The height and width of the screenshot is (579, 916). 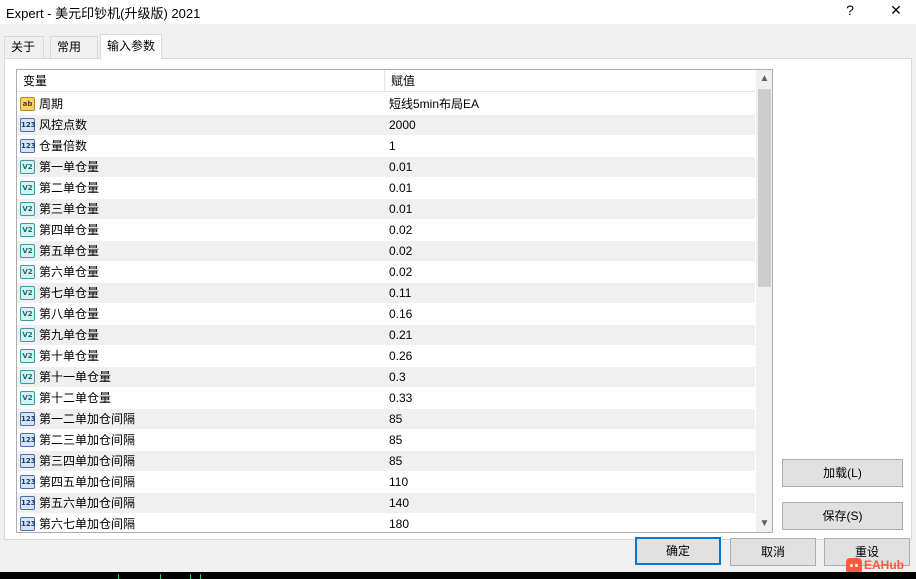 I want to click on parameter-name: 第七单仓量, so click(x=69, y=293).